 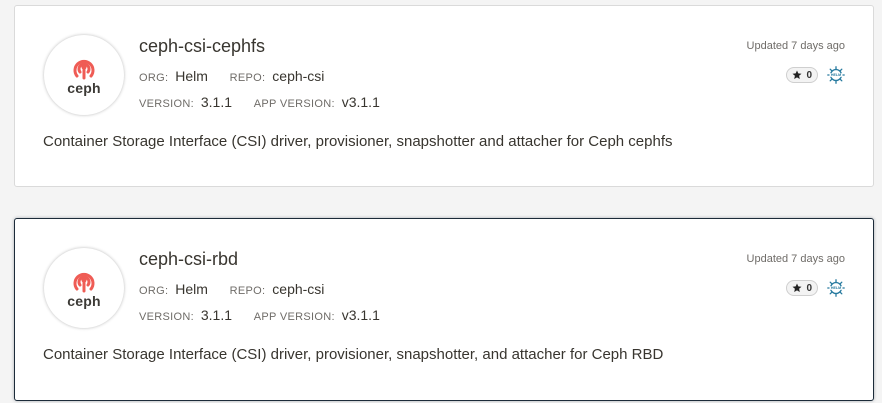 I want to click on package-name: ceph-csi-cephfs, so click(x=202, y=46).